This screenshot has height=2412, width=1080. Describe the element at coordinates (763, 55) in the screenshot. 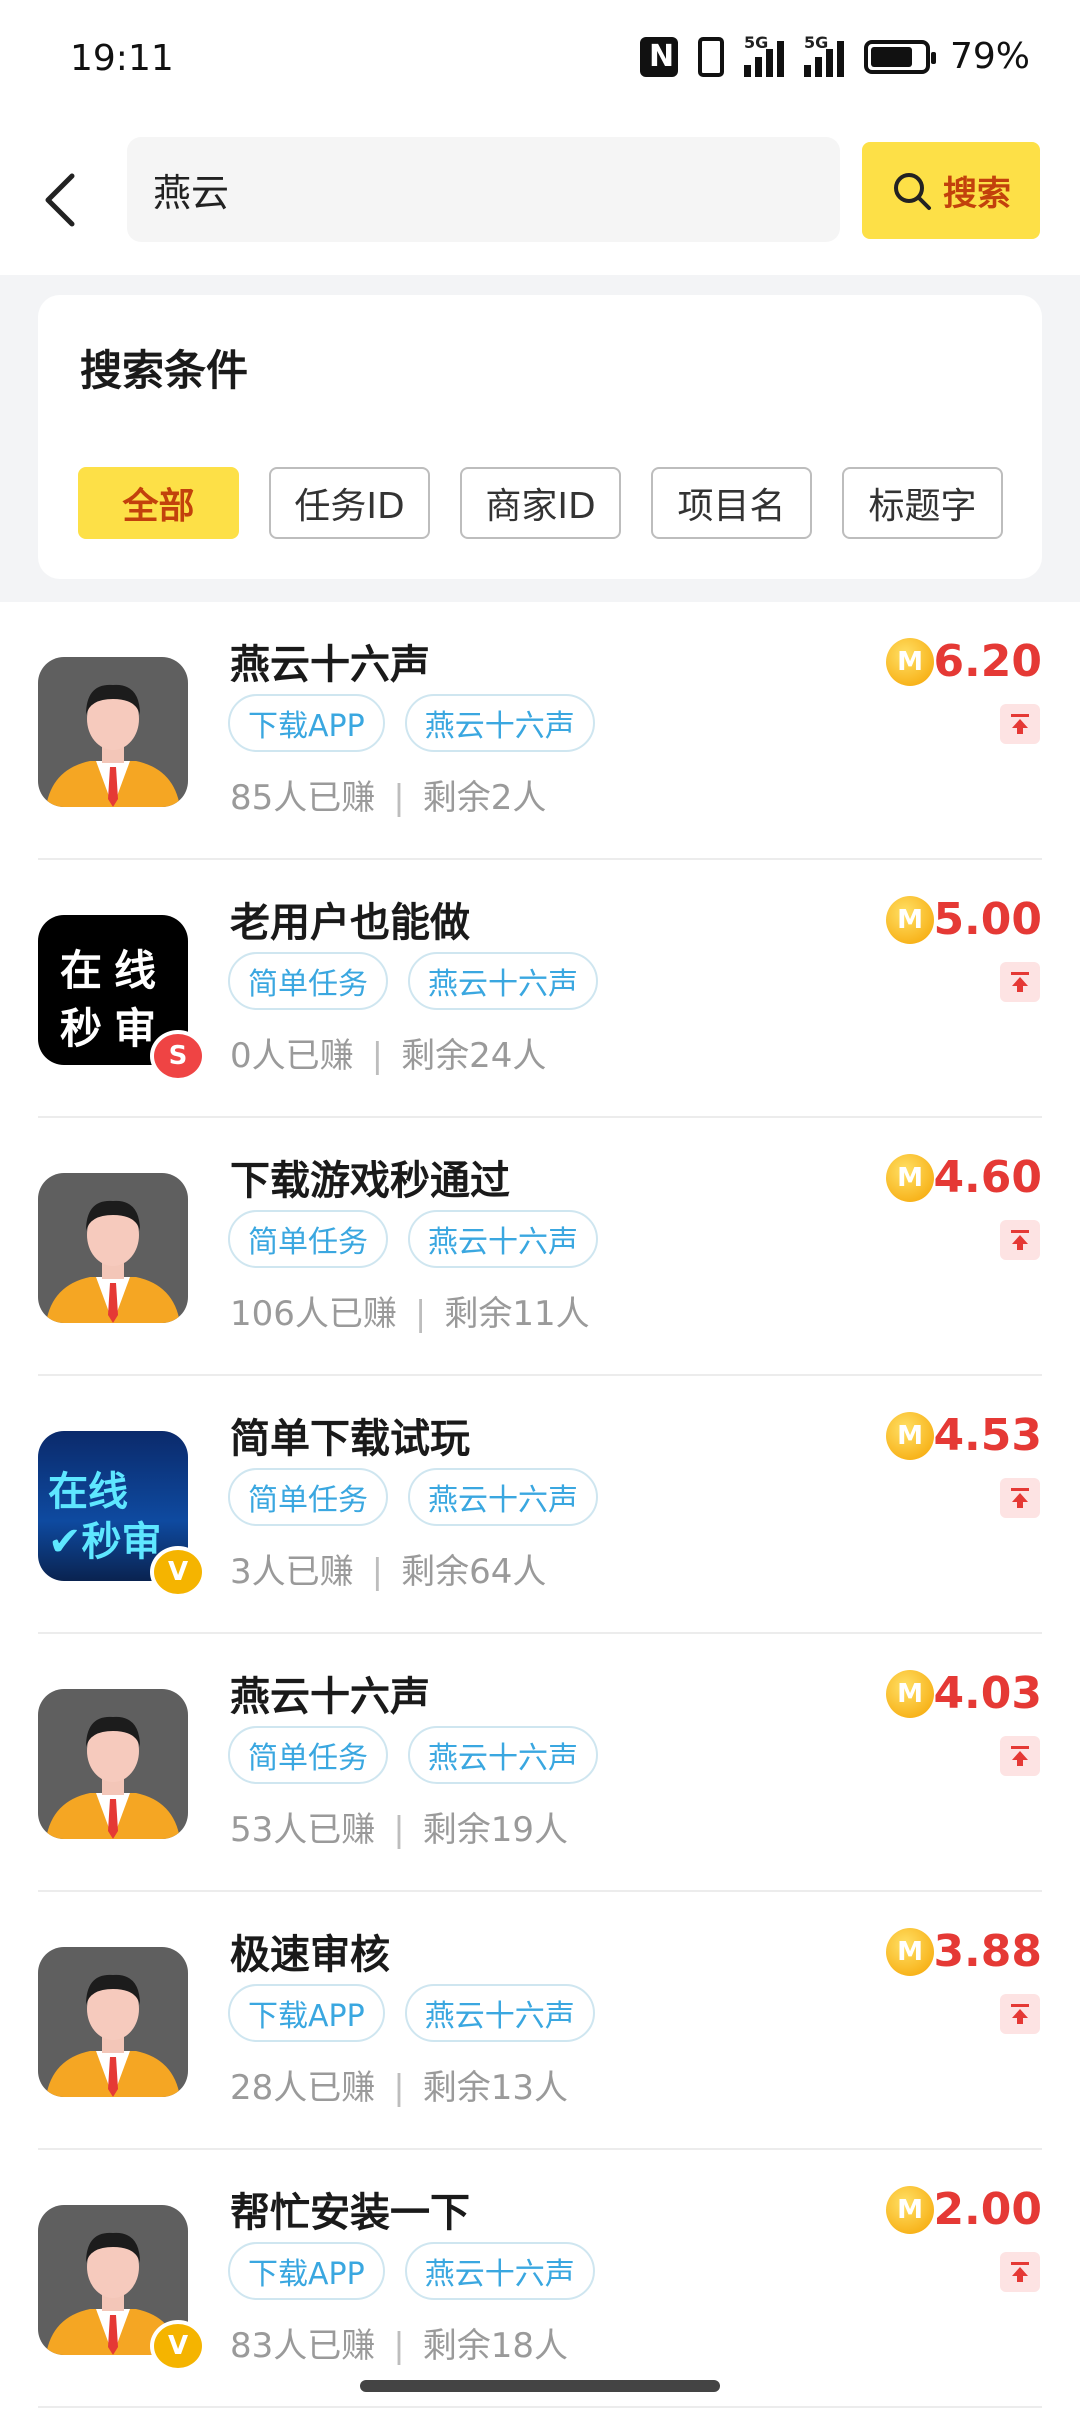

I see `signal-5g-icon: 5G` at that location.